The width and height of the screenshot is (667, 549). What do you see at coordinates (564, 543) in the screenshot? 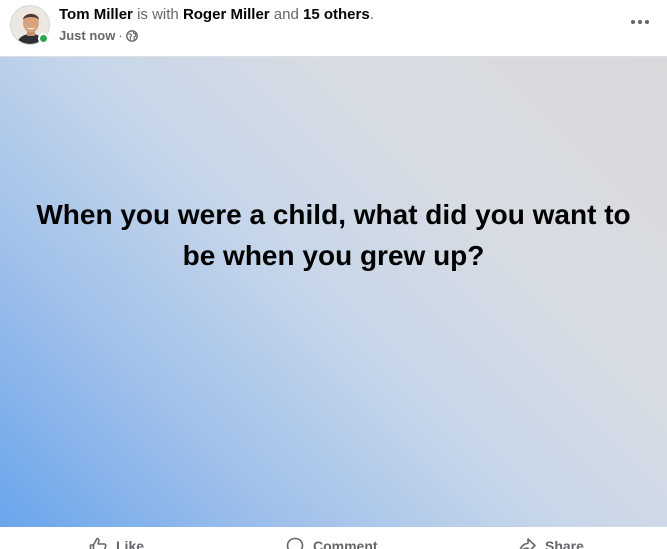
I see `share-label: Share` at bounding box center [564, 543].